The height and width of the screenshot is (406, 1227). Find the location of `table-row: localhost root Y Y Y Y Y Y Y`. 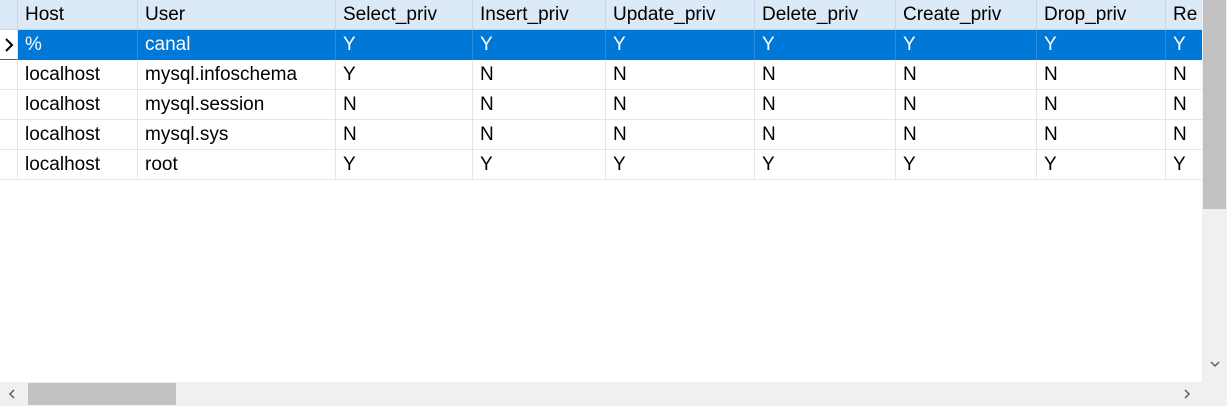

table-row: localhost root Y Y Y Y Y Y Y is located at coordinates (601, 165).